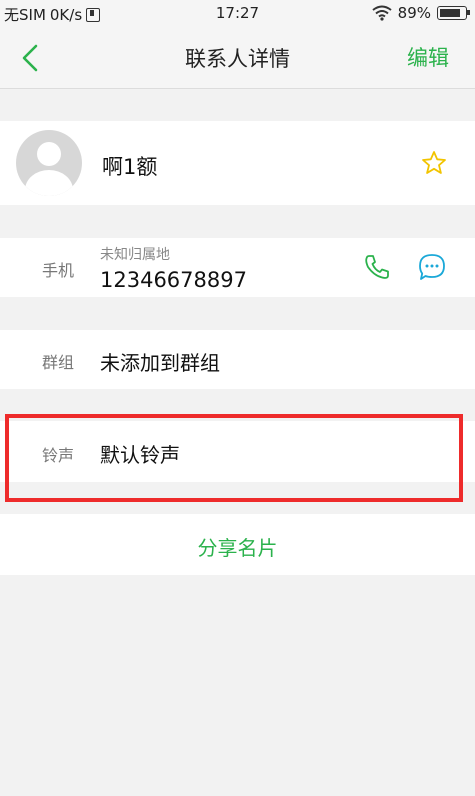  I want to click on contact-name: 啊1额, so click(130, 167).